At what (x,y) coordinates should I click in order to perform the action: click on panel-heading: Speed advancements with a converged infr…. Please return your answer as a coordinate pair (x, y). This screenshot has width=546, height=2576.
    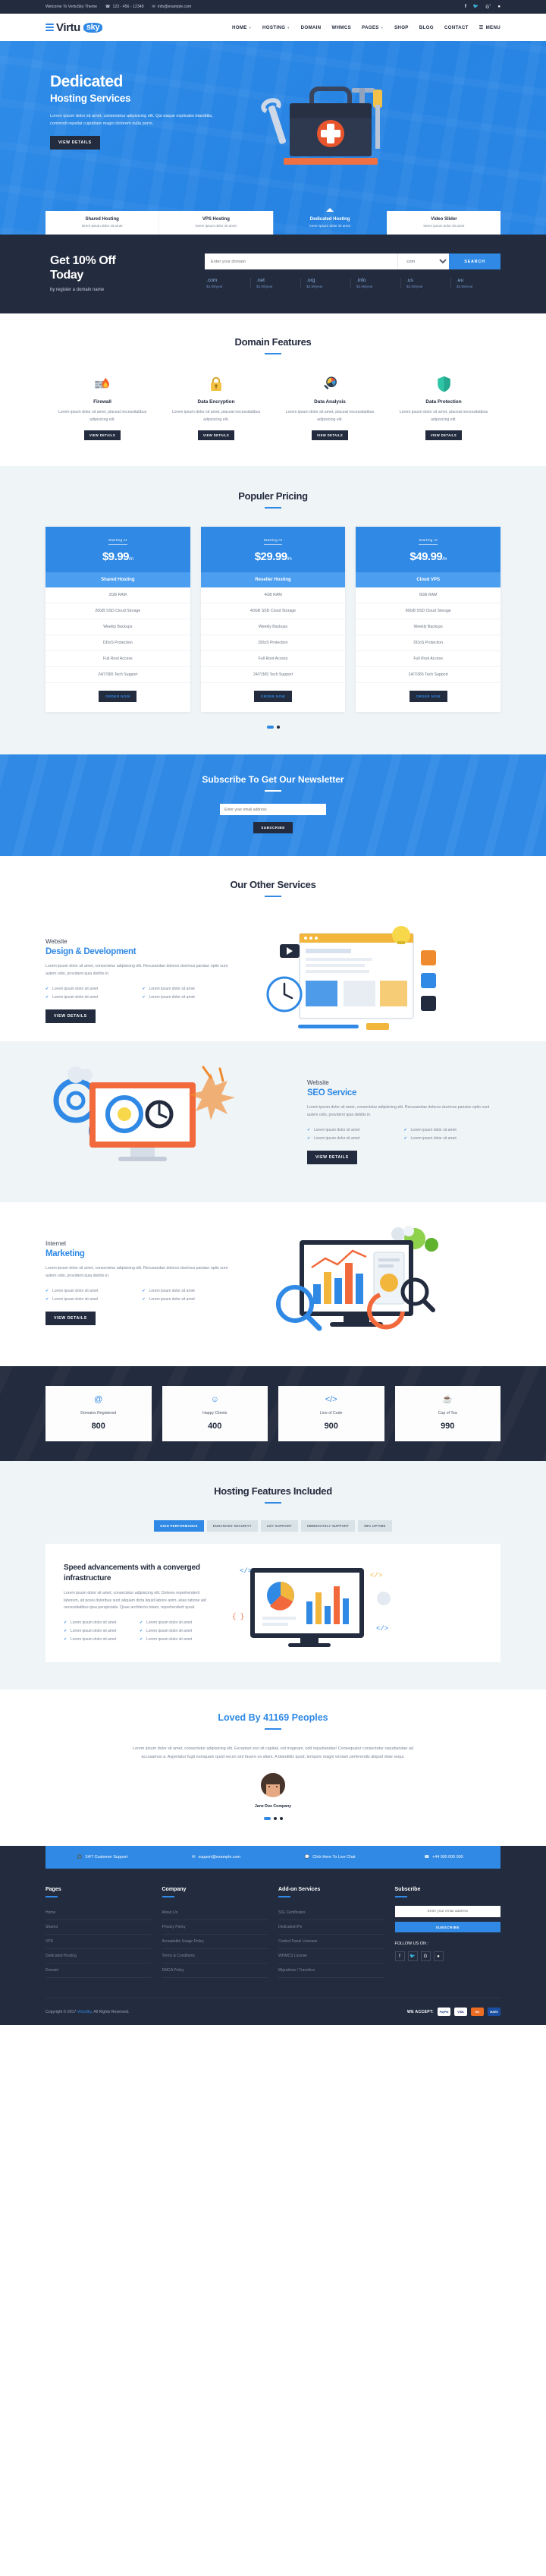
    Looking at the image, I should click on (132, 1573).